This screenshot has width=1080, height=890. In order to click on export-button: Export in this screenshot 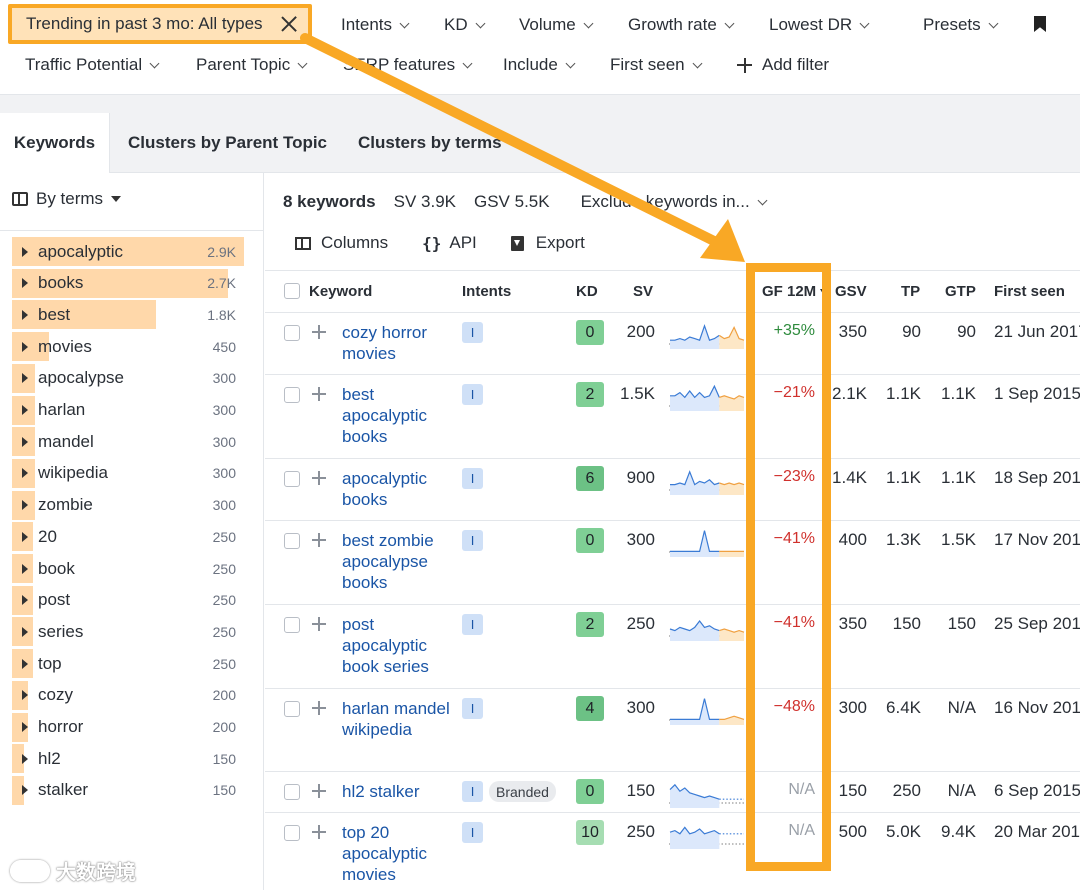, I will do `click(547, 243)`.